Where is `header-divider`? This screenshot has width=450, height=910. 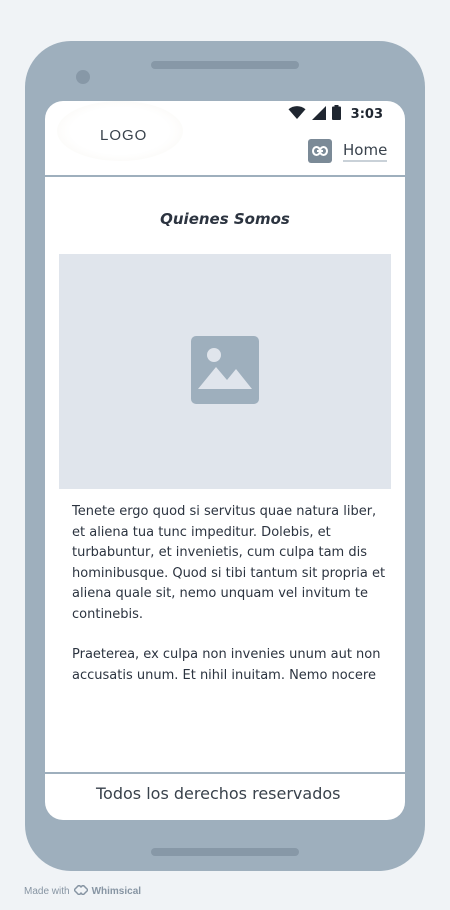 header-divider is located at coordinates (225, 176).